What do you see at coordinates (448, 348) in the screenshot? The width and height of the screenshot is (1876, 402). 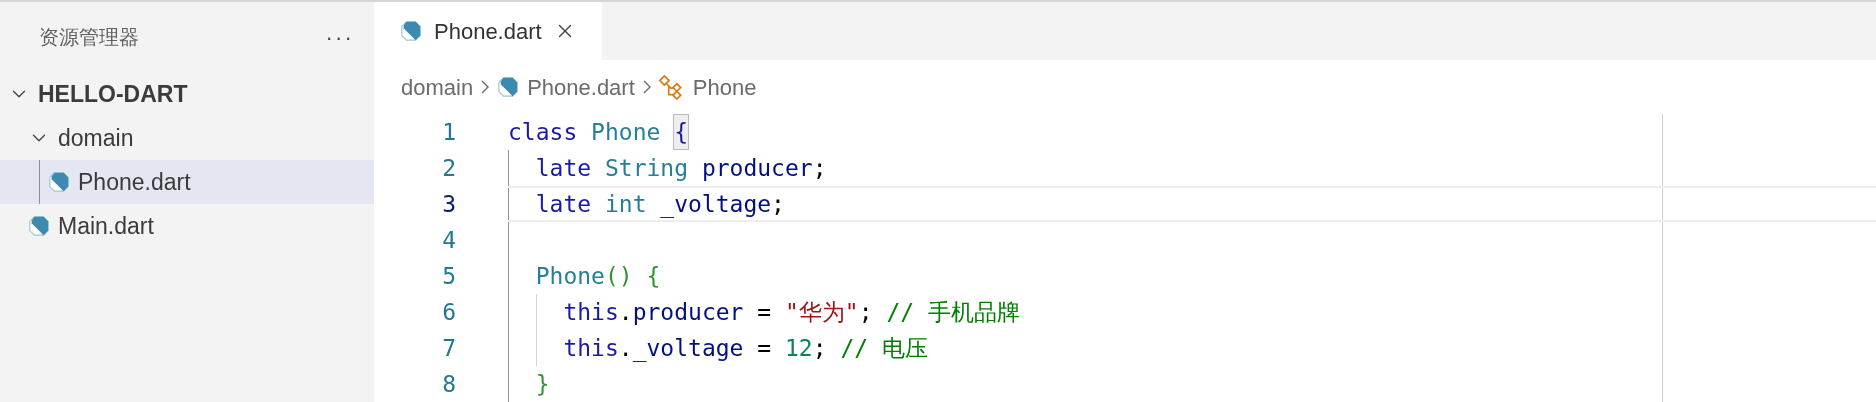 I see `line-number: 7` at bounding box center [448, 348].